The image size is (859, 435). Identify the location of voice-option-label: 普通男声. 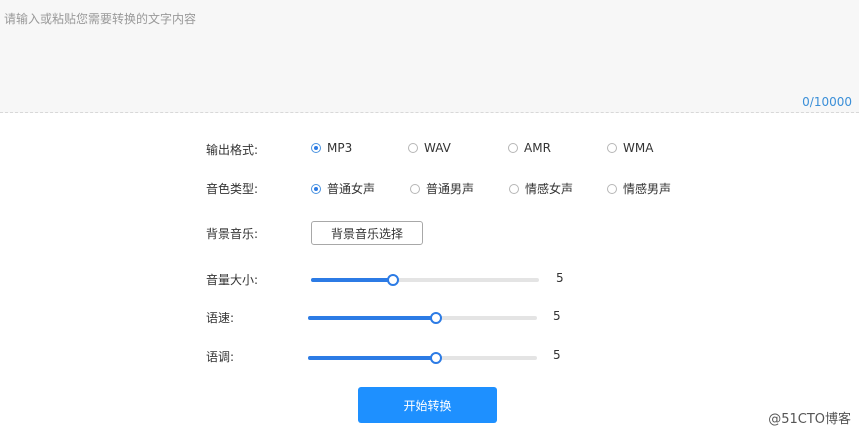
(450, 189).